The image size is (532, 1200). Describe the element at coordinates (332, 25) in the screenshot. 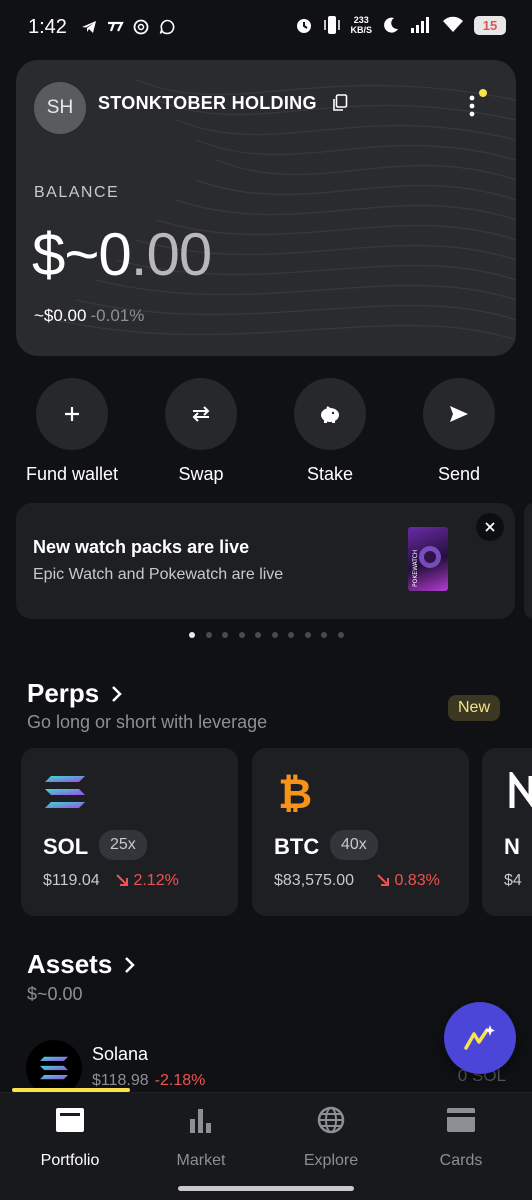

I see `vibrate-icon` at that location.